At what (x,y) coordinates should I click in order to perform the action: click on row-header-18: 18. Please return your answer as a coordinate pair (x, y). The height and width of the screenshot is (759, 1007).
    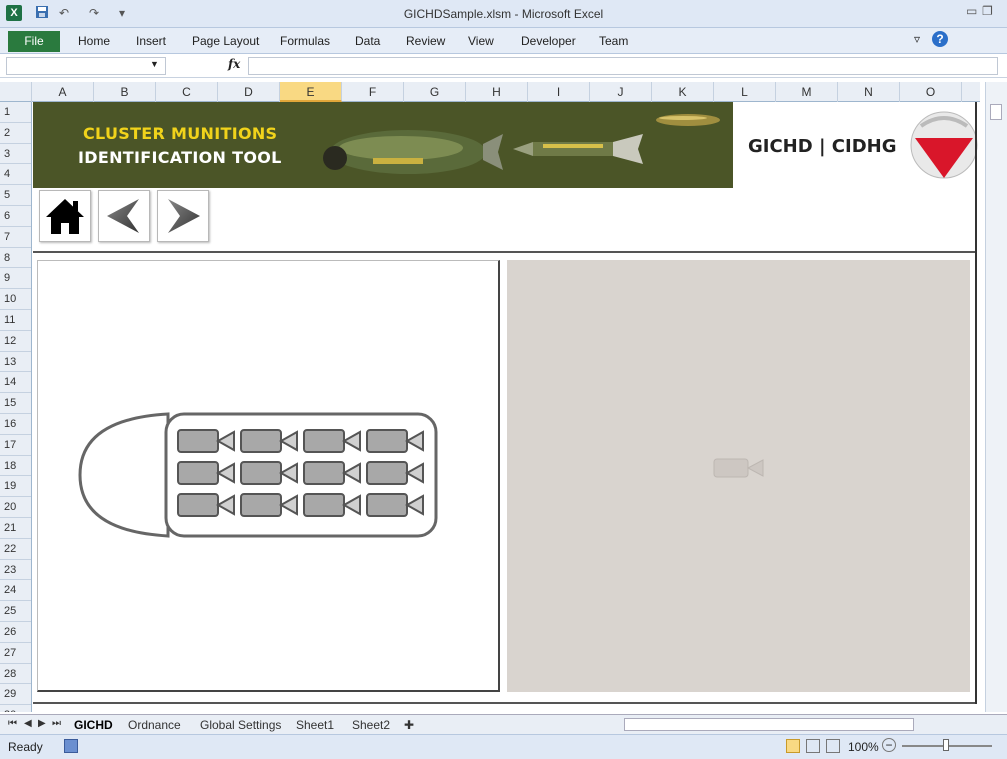
    Looking at the image, I should click on (15, 466).